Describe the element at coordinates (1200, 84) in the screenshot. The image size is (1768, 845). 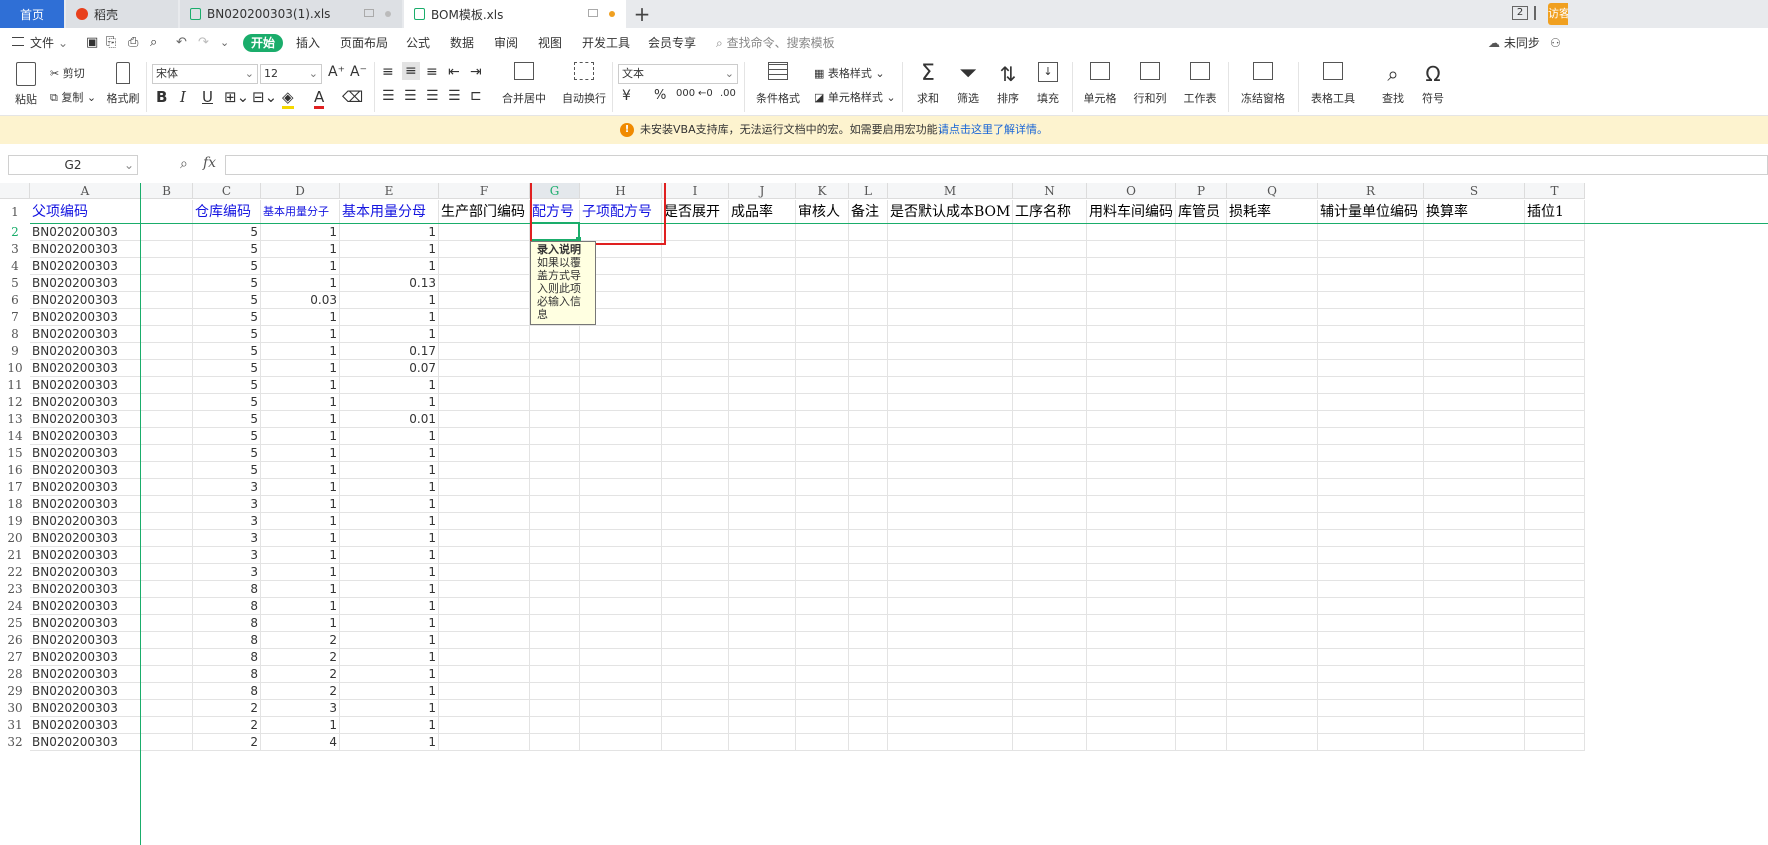
I see `worksheet-button: 工作表` at that location.